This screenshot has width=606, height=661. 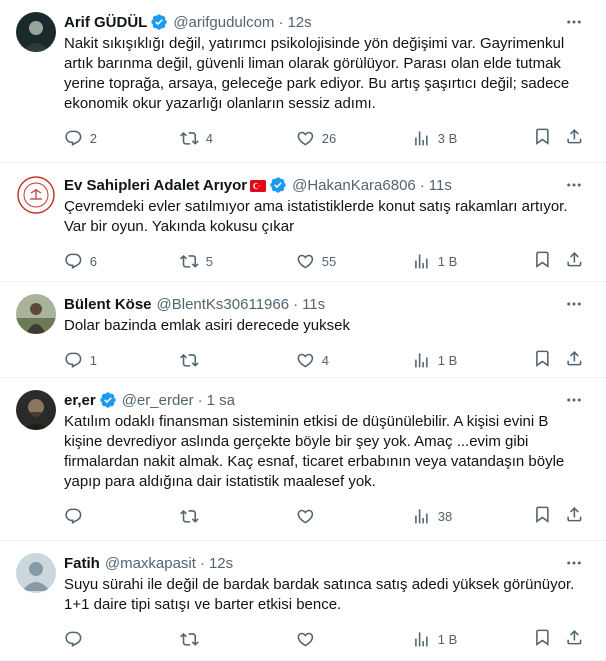 What do you see at coordinates (354, 360) in the screenshot?
I see `like-button: 4` at bounding box center [354, 360].